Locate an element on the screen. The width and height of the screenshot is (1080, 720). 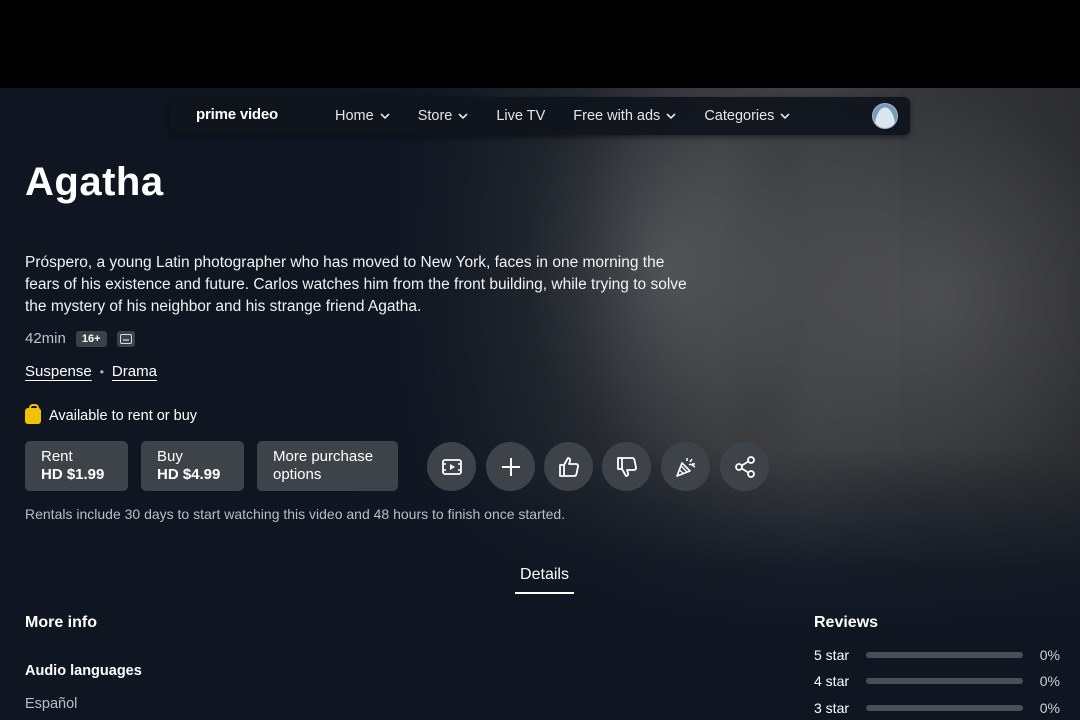
watch-party-button is located at coordinates (685, 466).